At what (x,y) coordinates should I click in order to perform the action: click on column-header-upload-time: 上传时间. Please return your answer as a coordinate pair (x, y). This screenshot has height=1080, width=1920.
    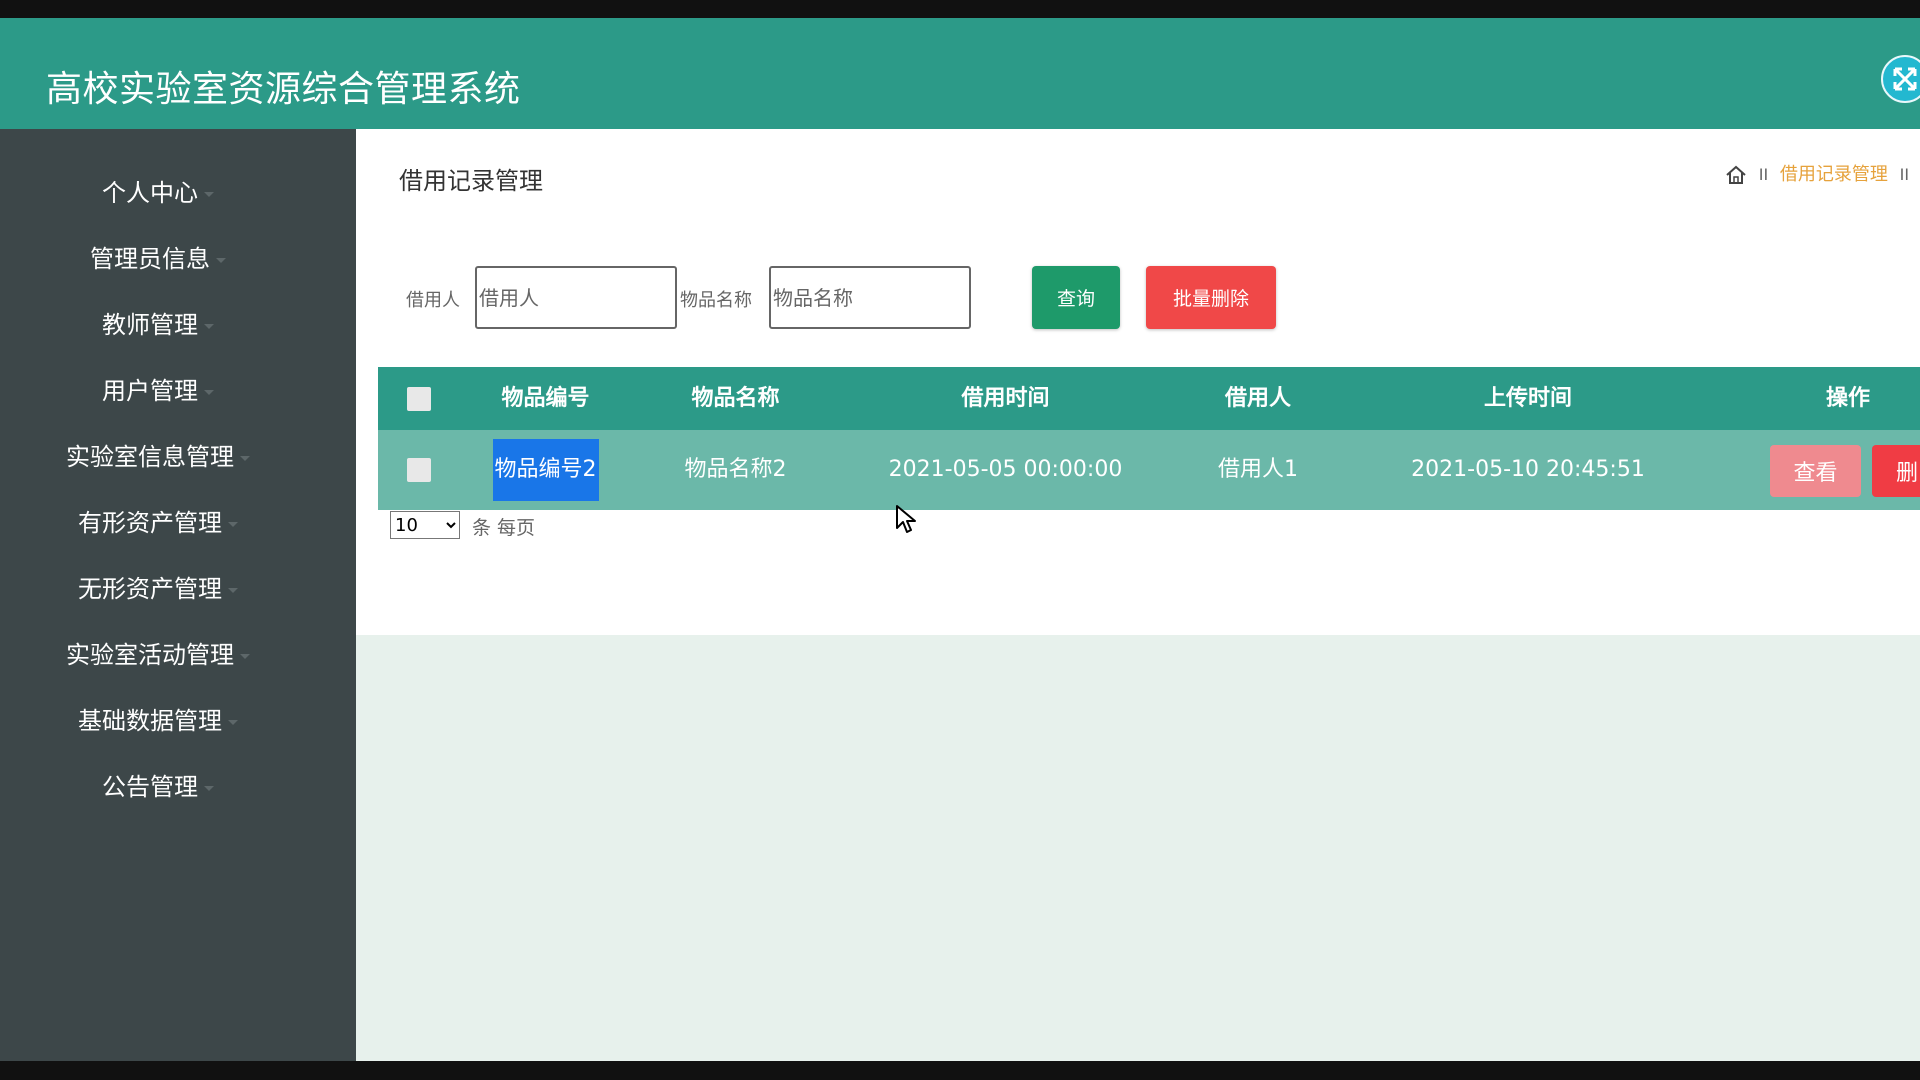
    Looking at the image, I should click on (1528, 398).